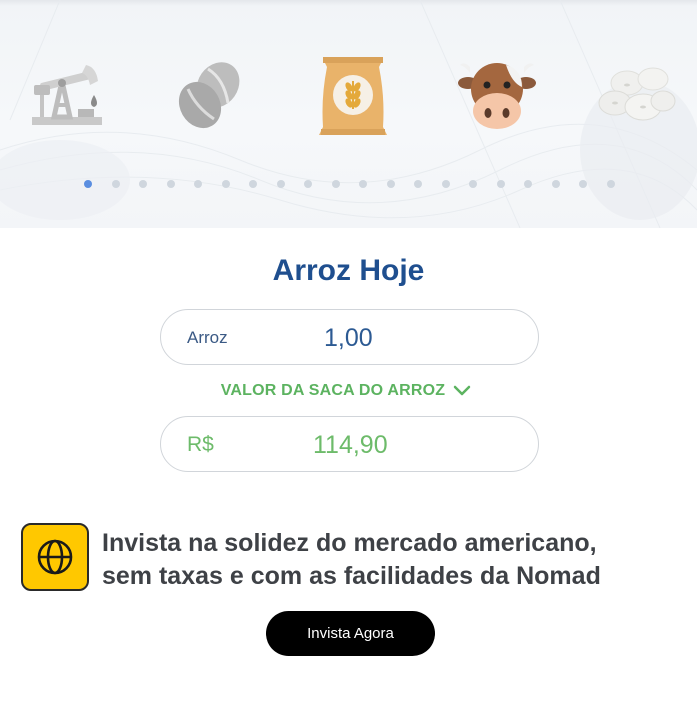 This screenshot has height=701, width=697. I want to click on grain-sack-icon, so click(353, 96).